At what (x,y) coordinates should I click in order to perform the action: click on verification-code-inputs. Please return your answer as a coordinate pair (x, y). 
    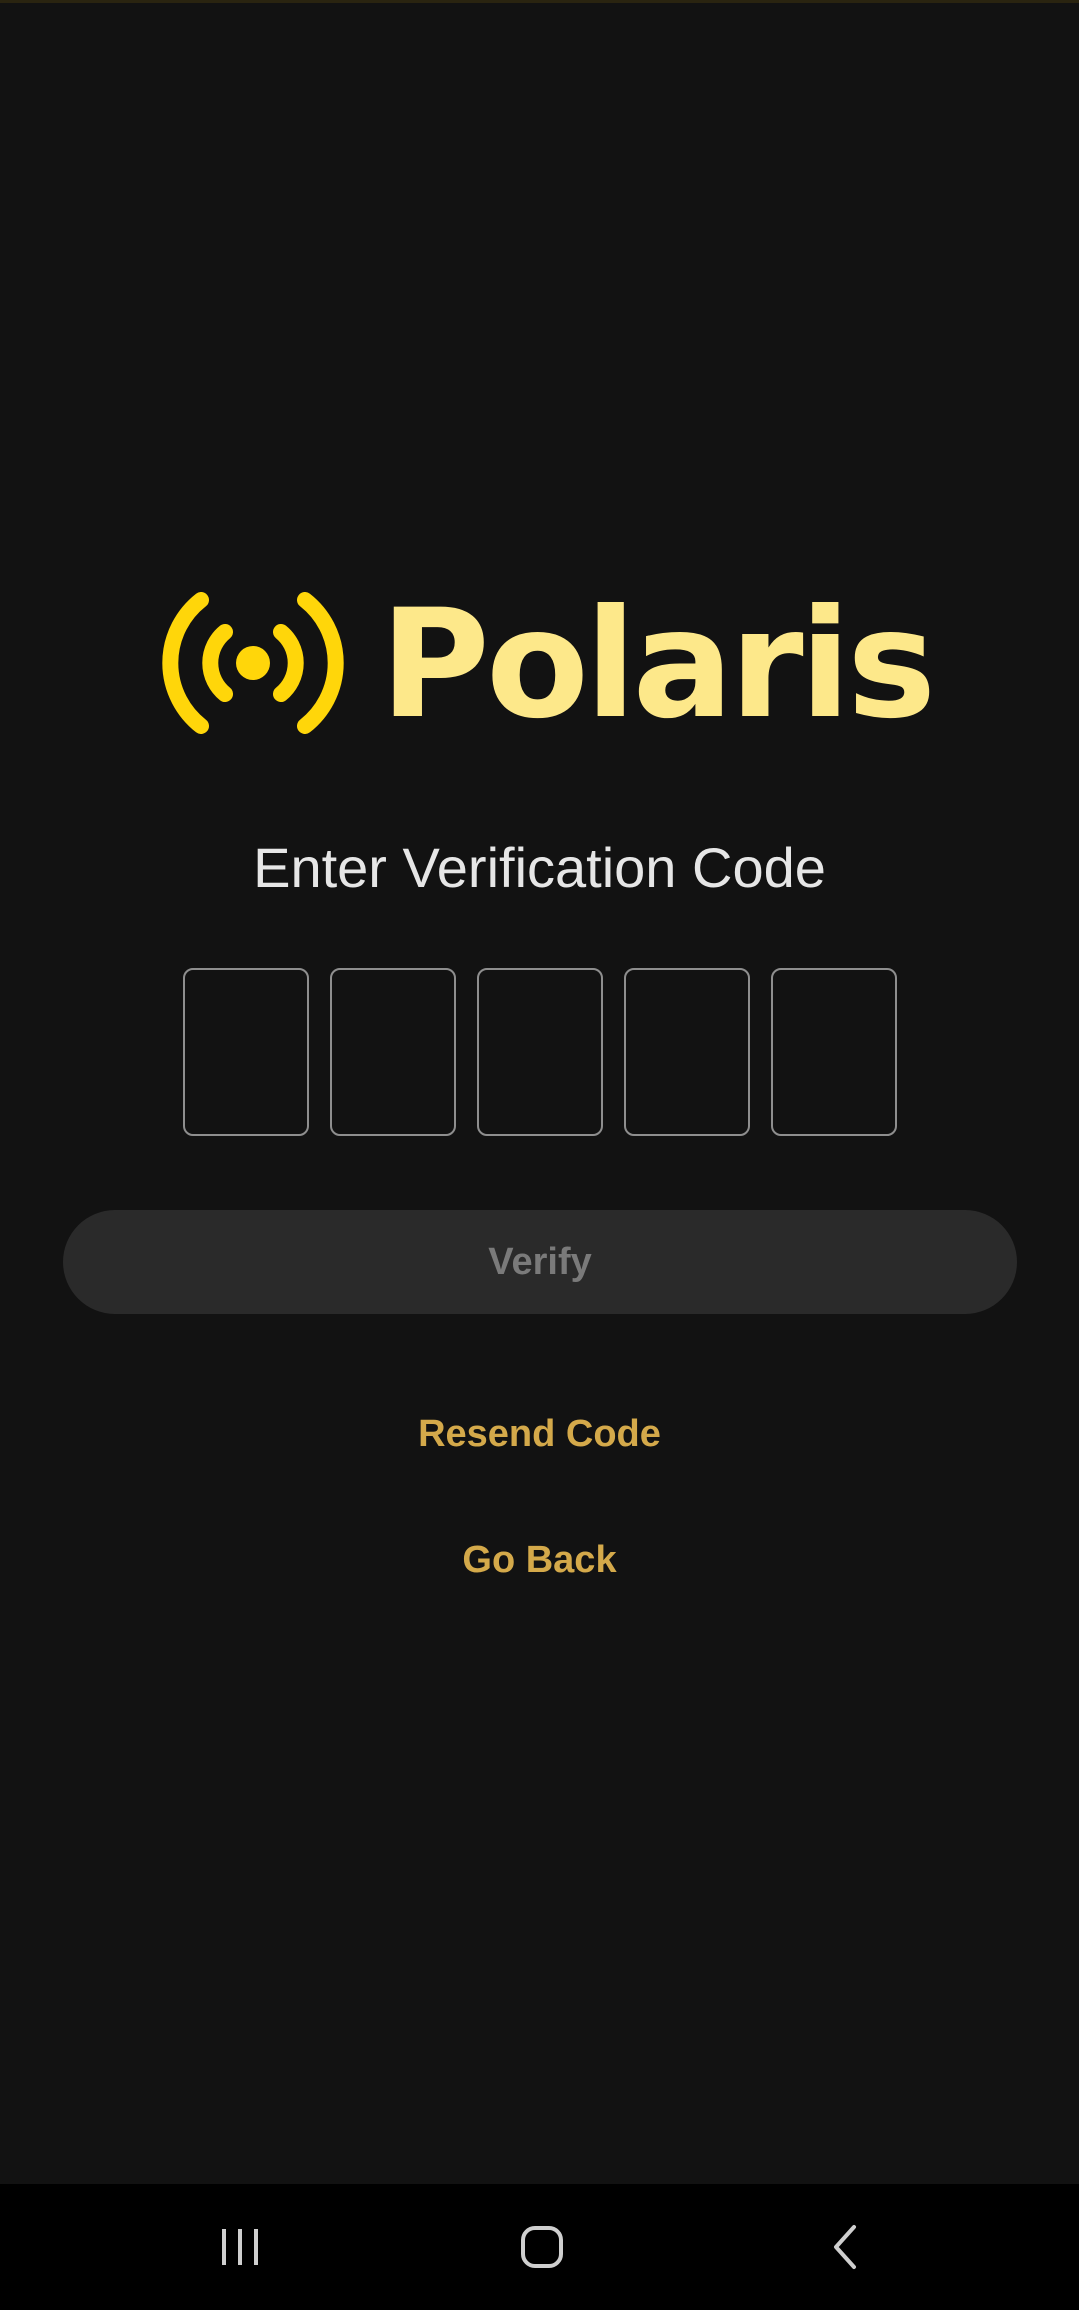
    Looking at the image, I should click on (540, 1052).